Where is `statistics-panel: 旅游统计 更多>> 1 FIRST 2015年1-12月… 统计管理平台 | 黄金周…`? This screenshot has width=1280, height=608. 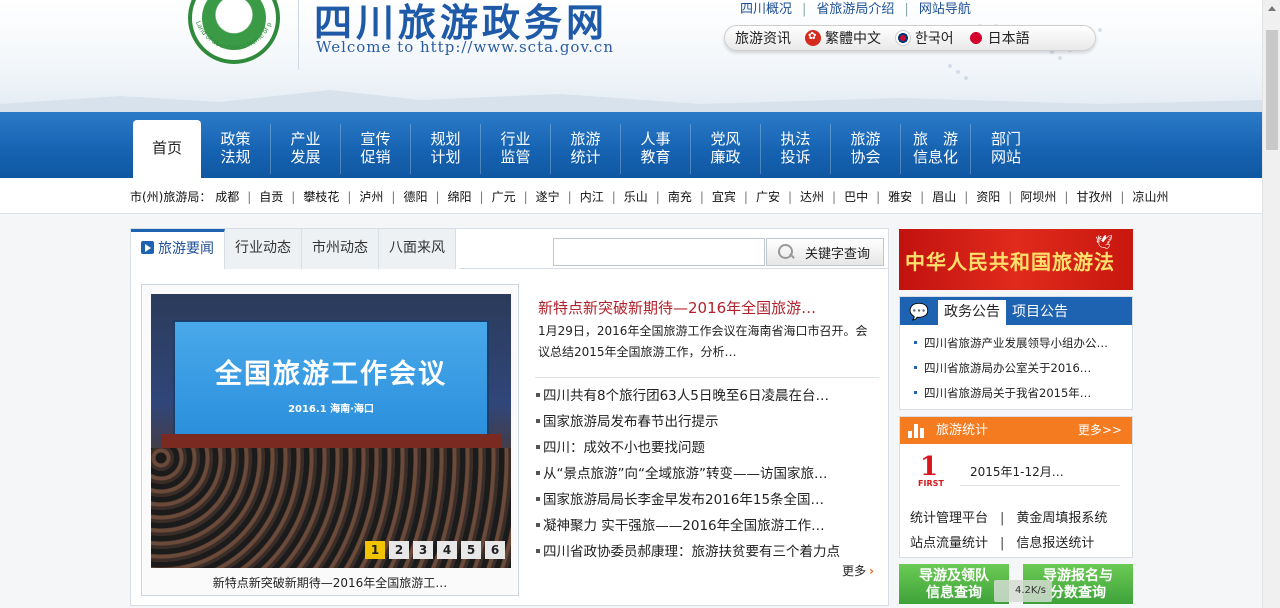 statistics-panel: 旅游统计 更多>> 1 FIRST 2015年1-12月… 统计管理平台 | 黄金周… is located at coordinates (1016, 487).